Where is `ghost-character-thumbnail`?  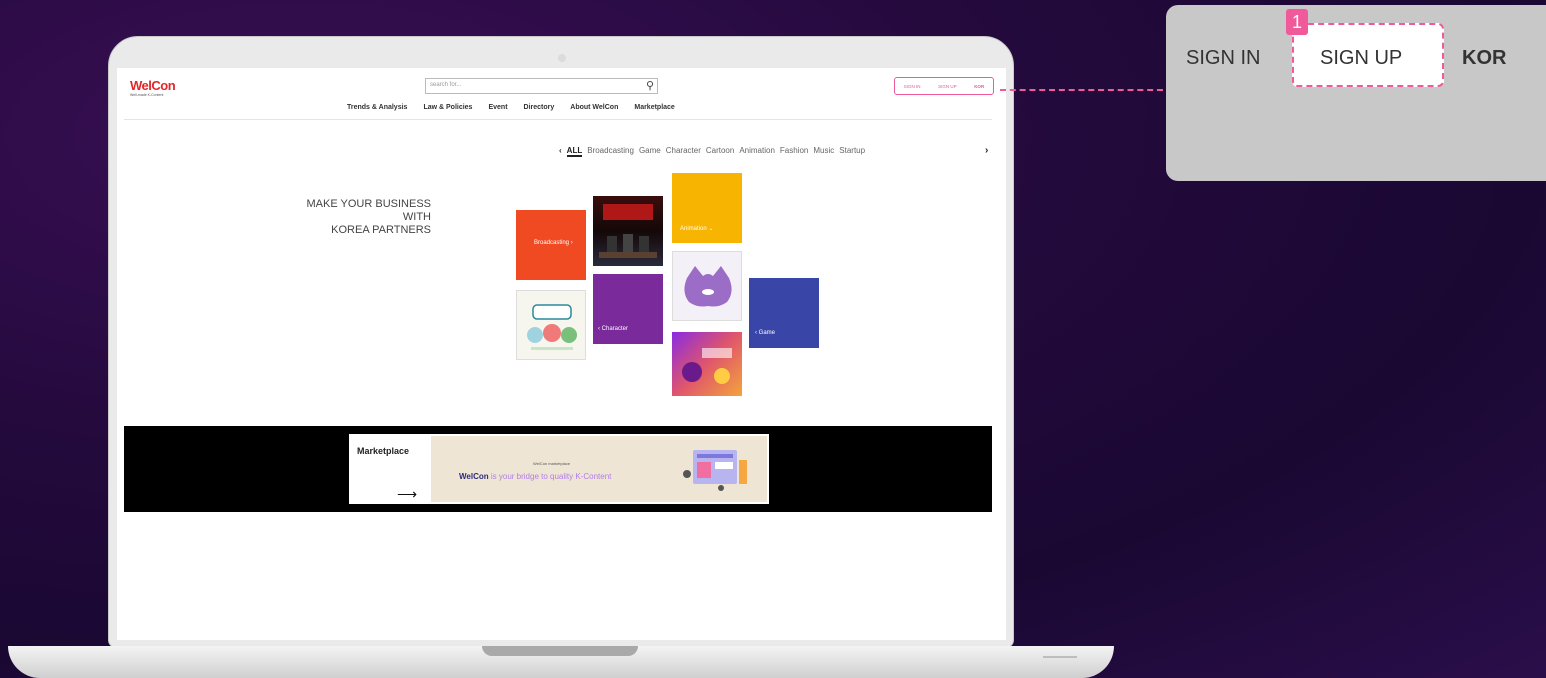 ghost-character-thumbnail is located at coordinates (708, 286).